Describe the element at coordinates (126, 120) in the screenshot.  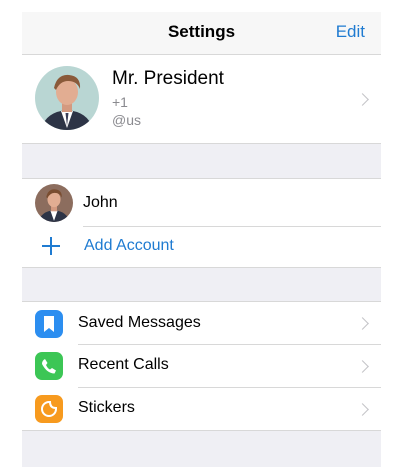
I see `profile-username: @us` at that location.